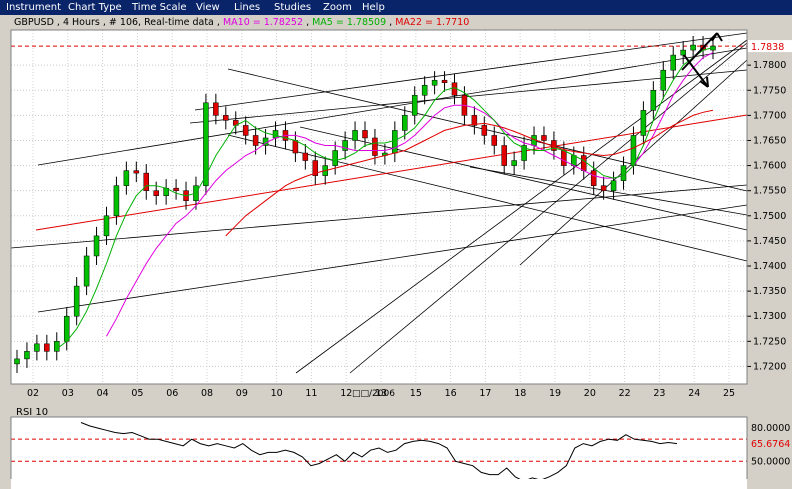 The image size is (792, 489). What do you see at coordinates (769, 266) in the screenshot?
I see `y-tick-label: 1.7400` at bounding box center [769, 266].